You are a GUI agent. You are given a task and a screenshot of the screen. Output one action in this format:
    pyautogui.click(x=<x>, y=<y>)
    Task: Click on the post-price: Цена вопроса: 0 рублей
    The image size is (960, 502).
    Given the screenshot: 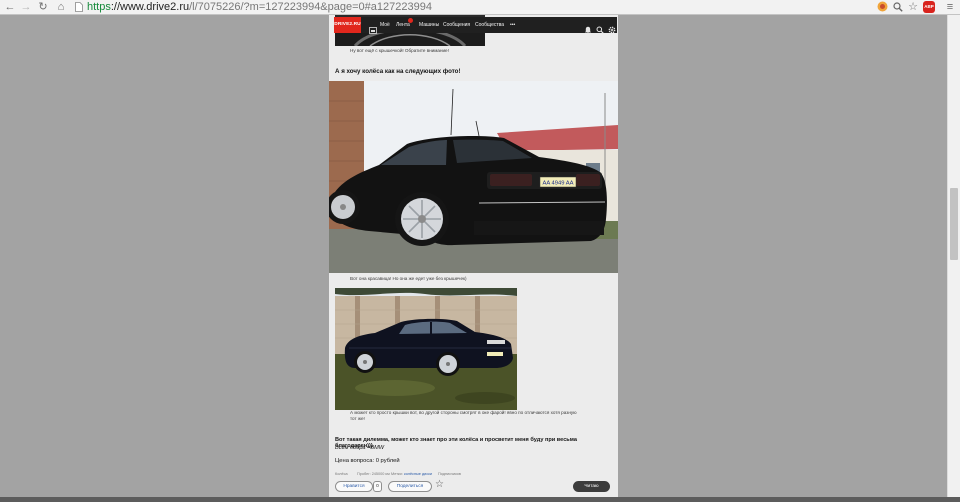 What is the action you would take?
    pyautogui.click(x=367, y=461)
    